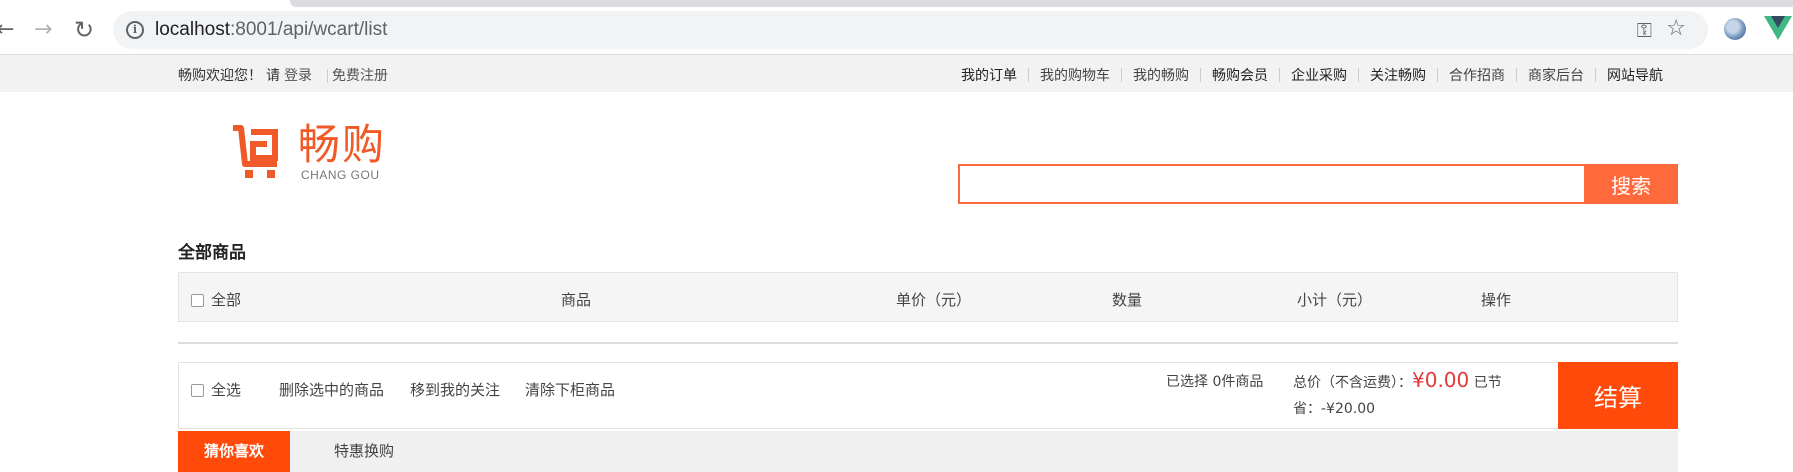 Image resolution: width=1793 pixels, height=472 pixels. I want to click on cart-divider, so click(928, 343).